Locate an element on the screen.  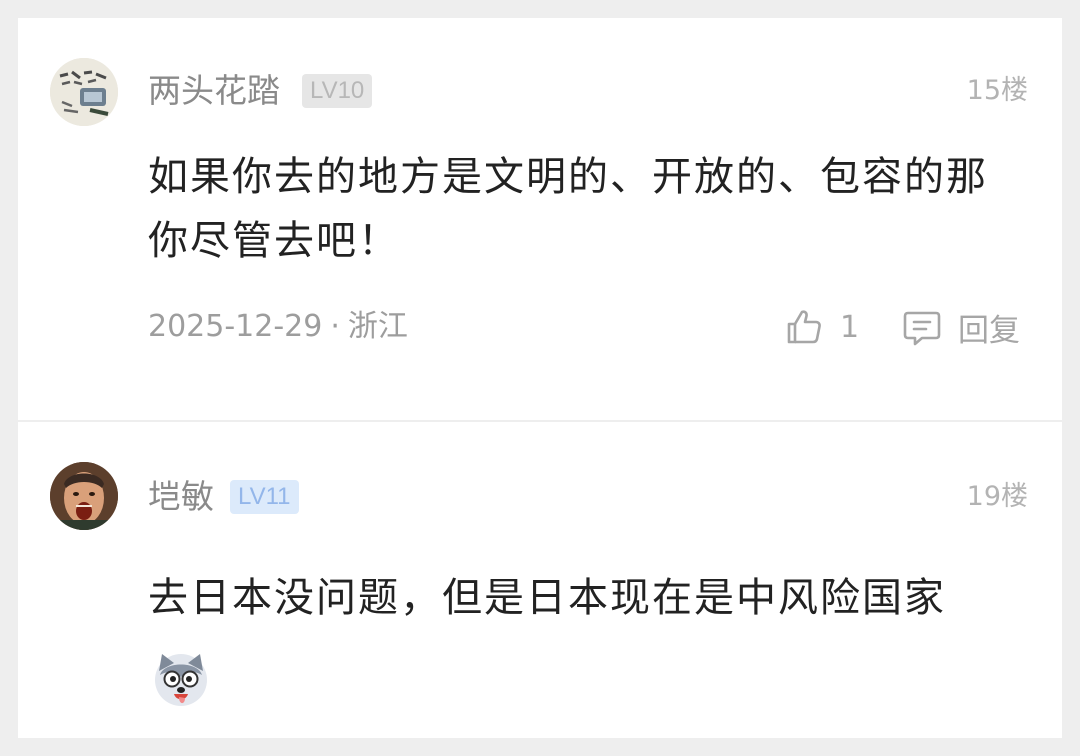
husky-emoji-icon is located at coordinates (181, 680).